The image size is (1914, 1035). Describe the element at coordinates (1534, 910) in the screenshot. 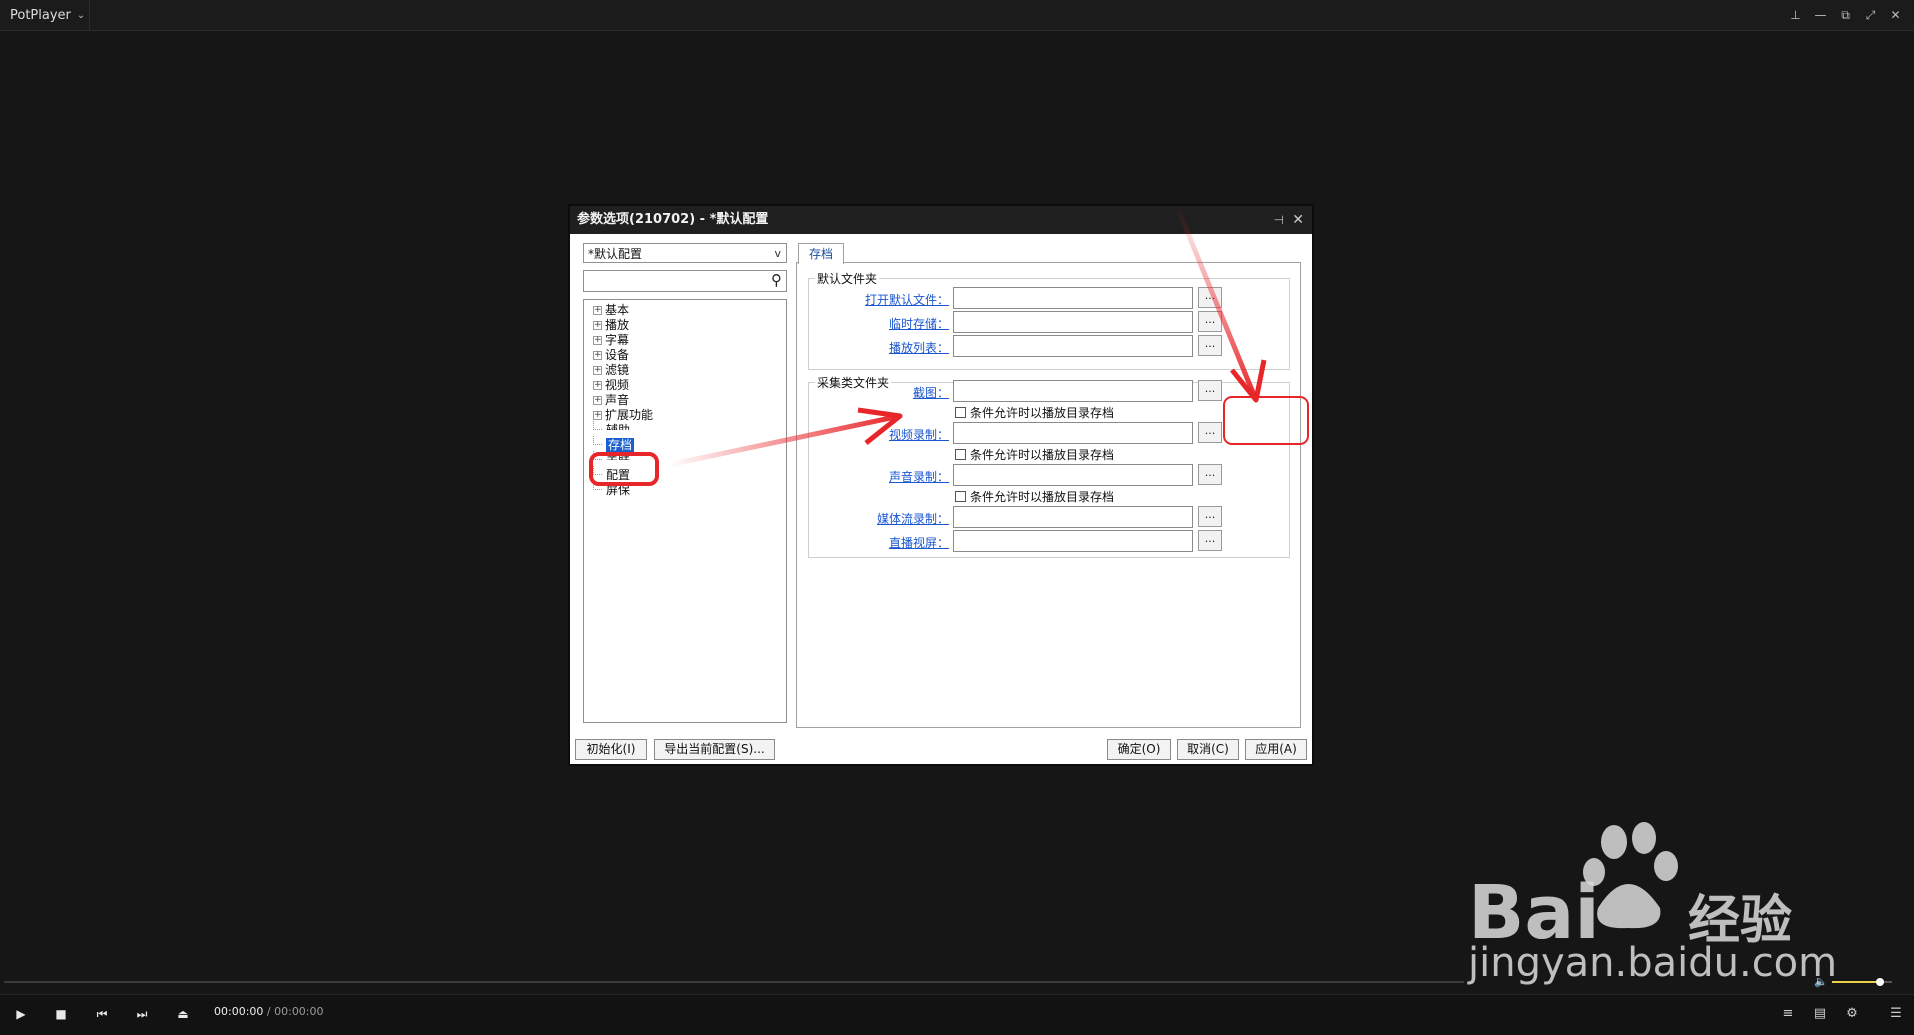

I see `svg-text: Bai` at that location.